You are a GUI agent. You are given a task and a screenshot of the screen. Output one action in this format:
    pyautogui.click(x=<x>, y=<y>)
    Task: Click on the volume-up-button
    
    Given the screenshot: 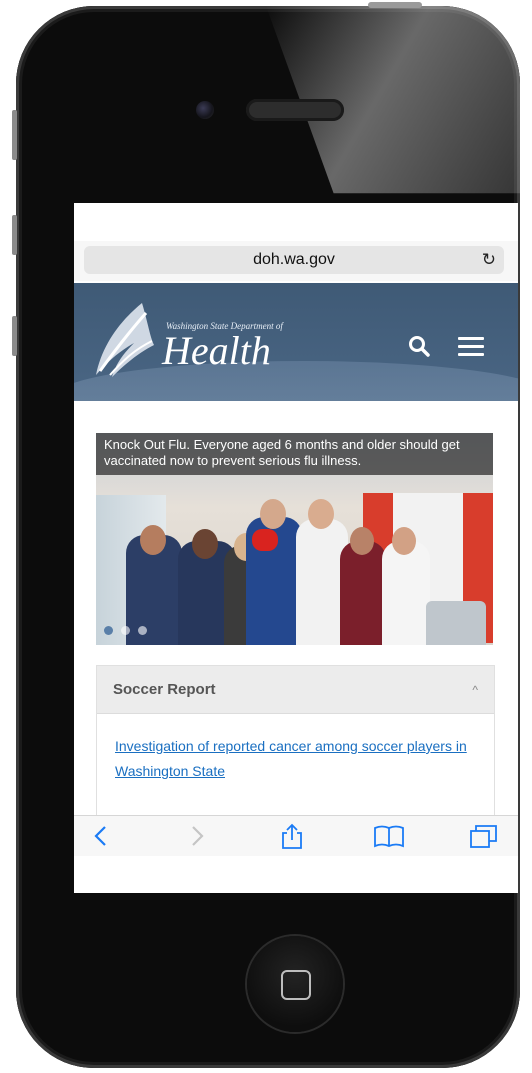 What is the action you would take?
    pyautogui.click(x=14, y=235)
    